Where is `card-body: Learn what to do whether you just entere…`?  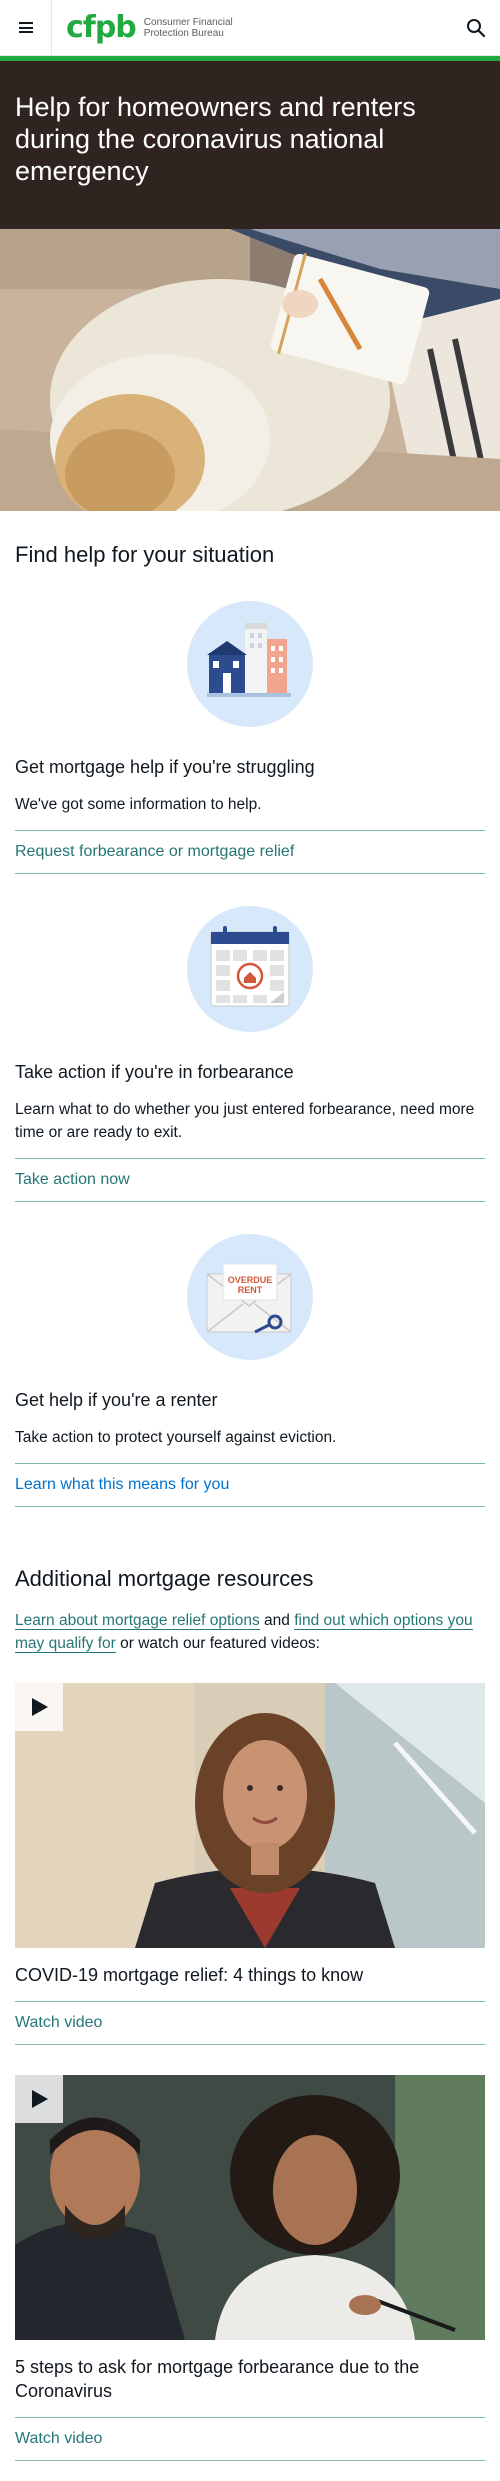 card-body: Learn what to do whether you just entere… is located at coordinates (245, 1121).